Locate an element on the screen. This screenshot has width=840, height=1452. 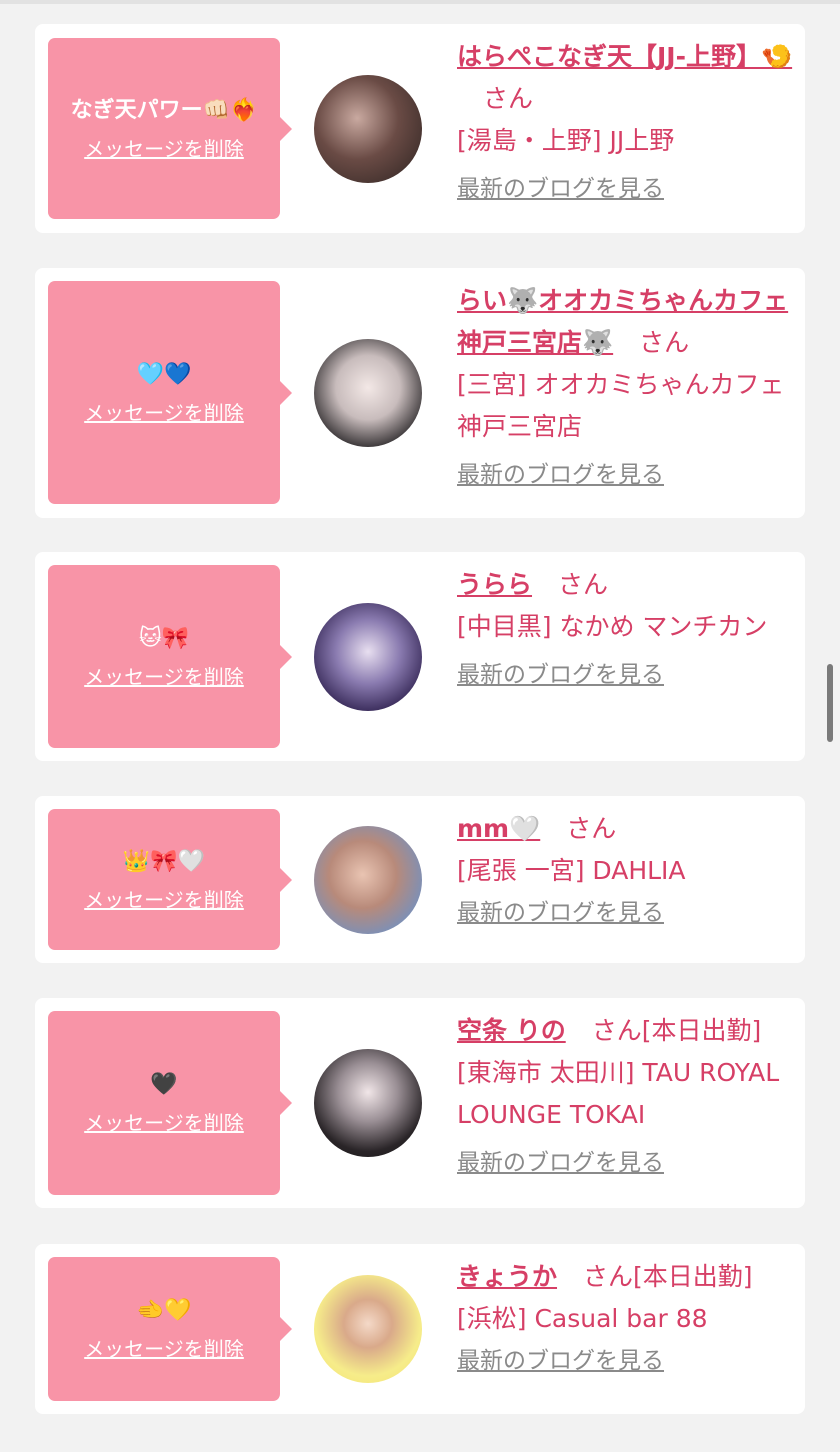
profile-info: はらぺこなぎ天【JJ-上野】🍤 さん [湯島・上野] JJ上野 最新のブログを見る is located at coordinates (626, 121).